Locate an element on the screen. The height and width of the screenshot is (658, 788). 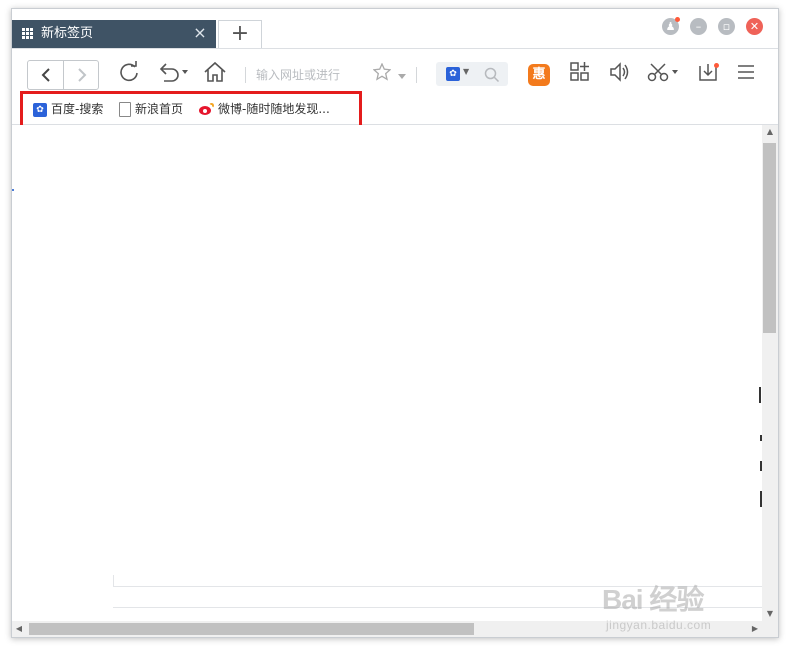
favorite-star-button is located at coordinates (382, 74).